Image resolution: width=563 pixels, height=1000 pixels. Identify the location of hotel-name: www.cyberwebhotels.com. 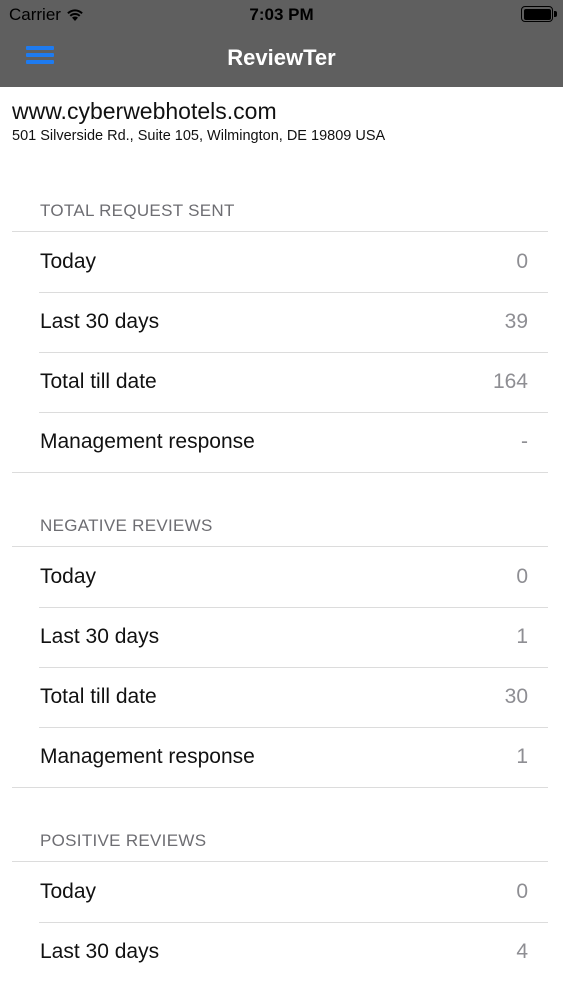
(144, 111).